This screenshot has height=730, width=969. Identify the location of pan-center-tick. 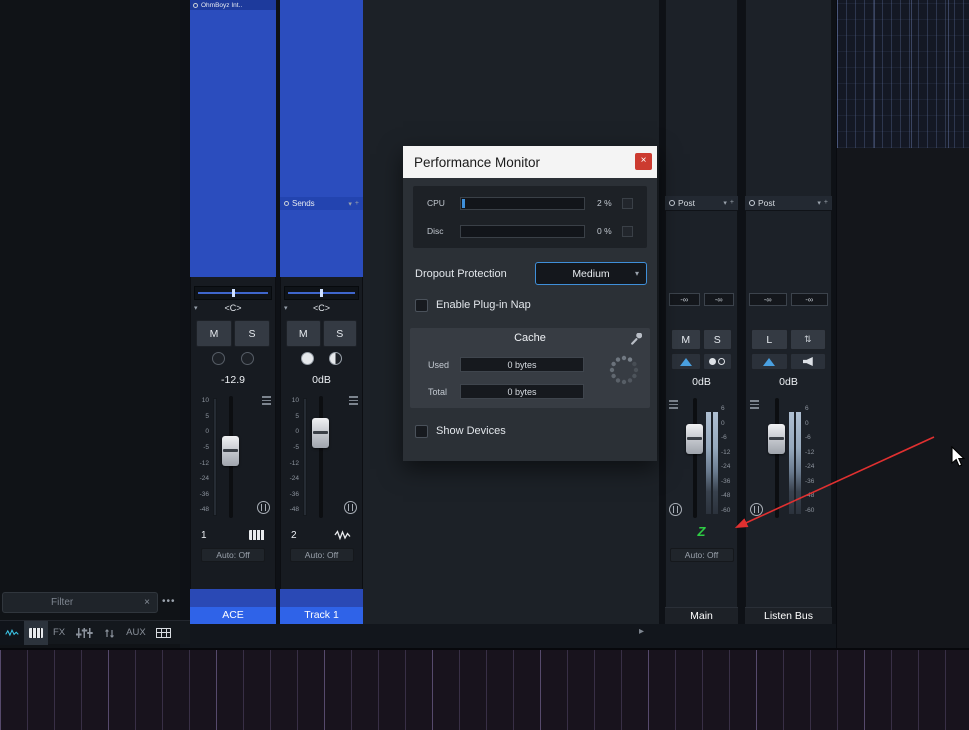
(233, 293).